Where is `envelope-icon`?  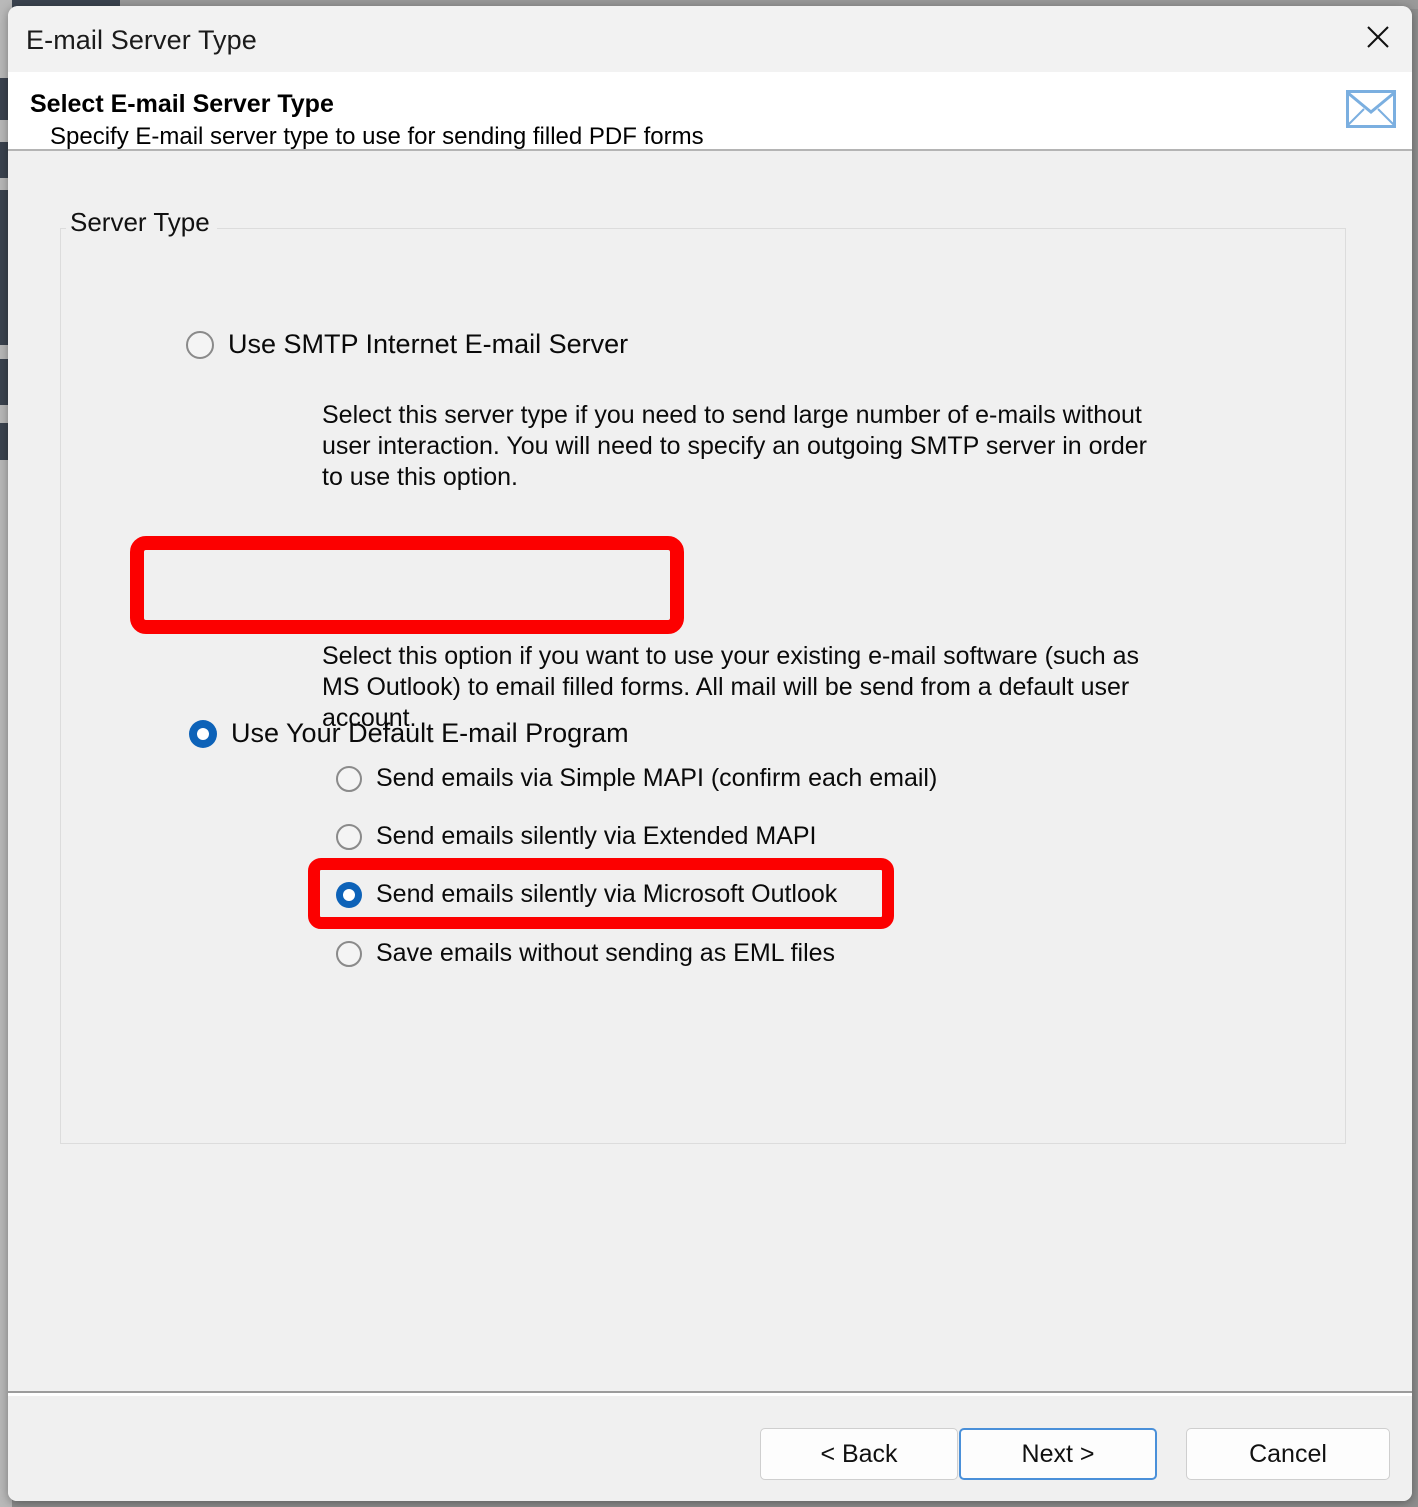 envelope-icon is located at coordinates (1371, 109).